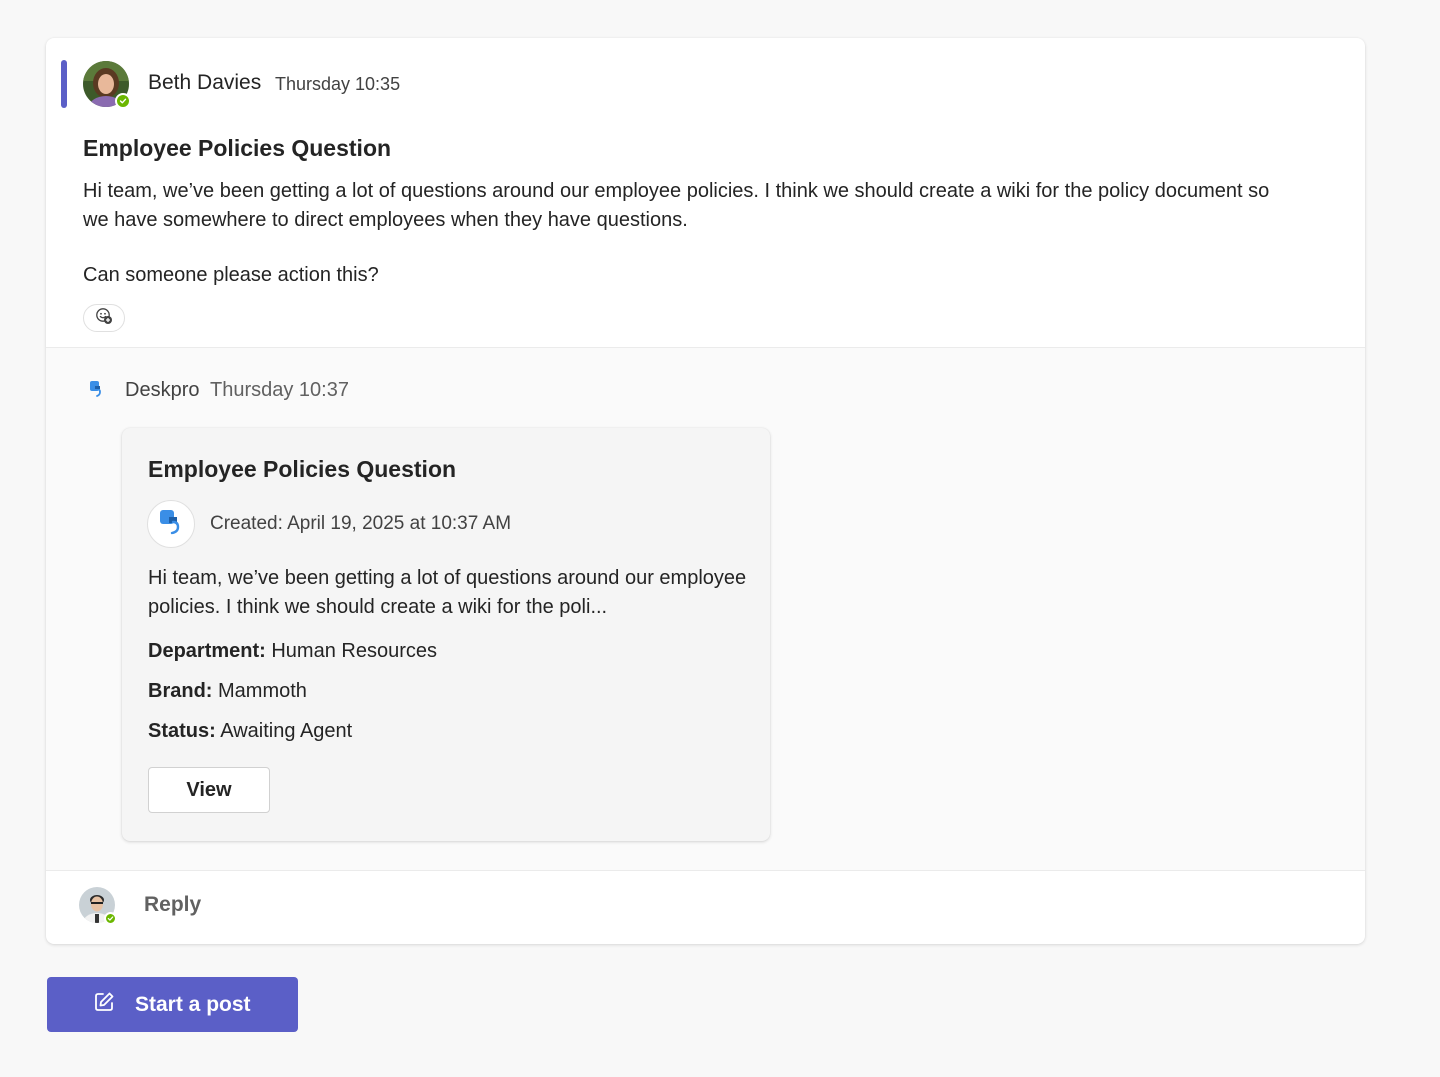 This screenshot has height=1077, width=1440. Describe the element at coordinates (104, 1005) in the screenshot. I see `compose-icon` at that location.